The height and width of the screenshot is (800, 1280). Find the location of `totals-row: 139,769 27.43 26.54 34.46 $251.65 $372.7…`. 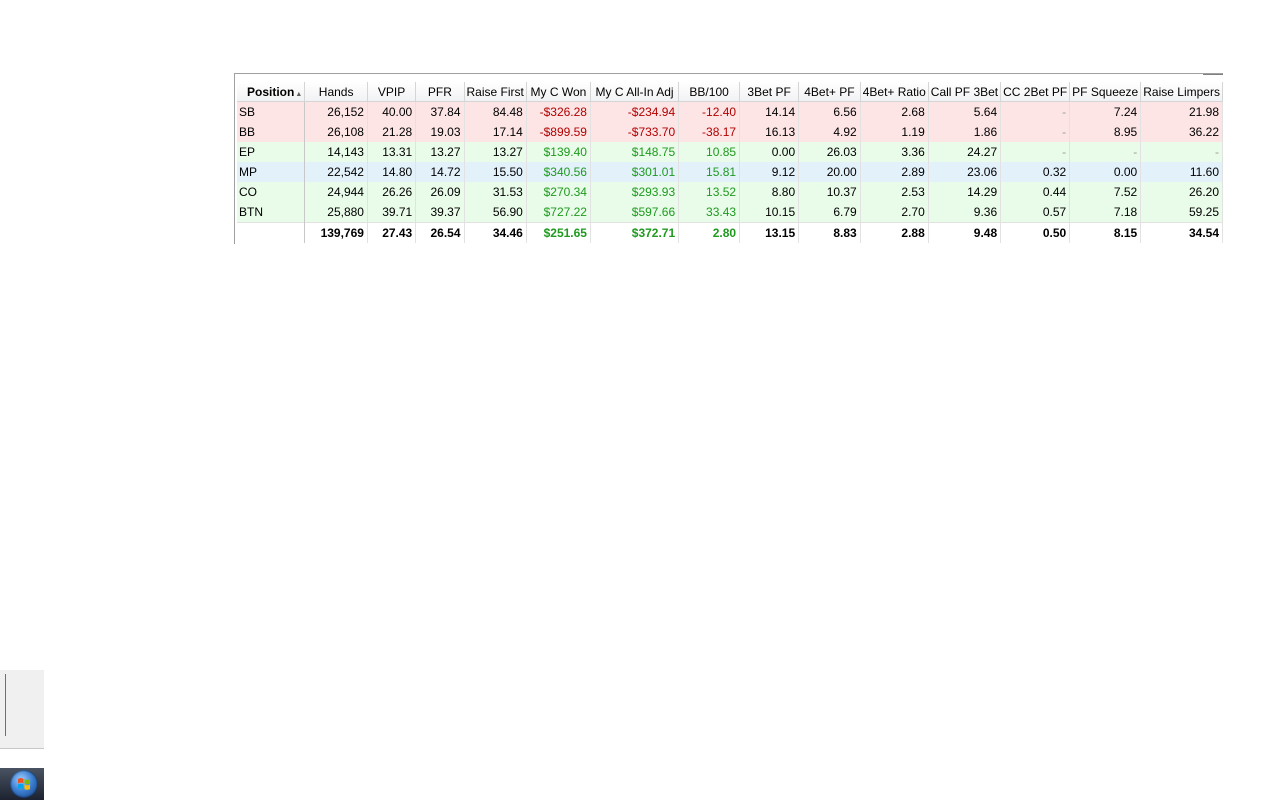

totals-row: 139,769 27.43 26.54 34.46 $251.65 $372.7… is located at coordinates (730, 232).